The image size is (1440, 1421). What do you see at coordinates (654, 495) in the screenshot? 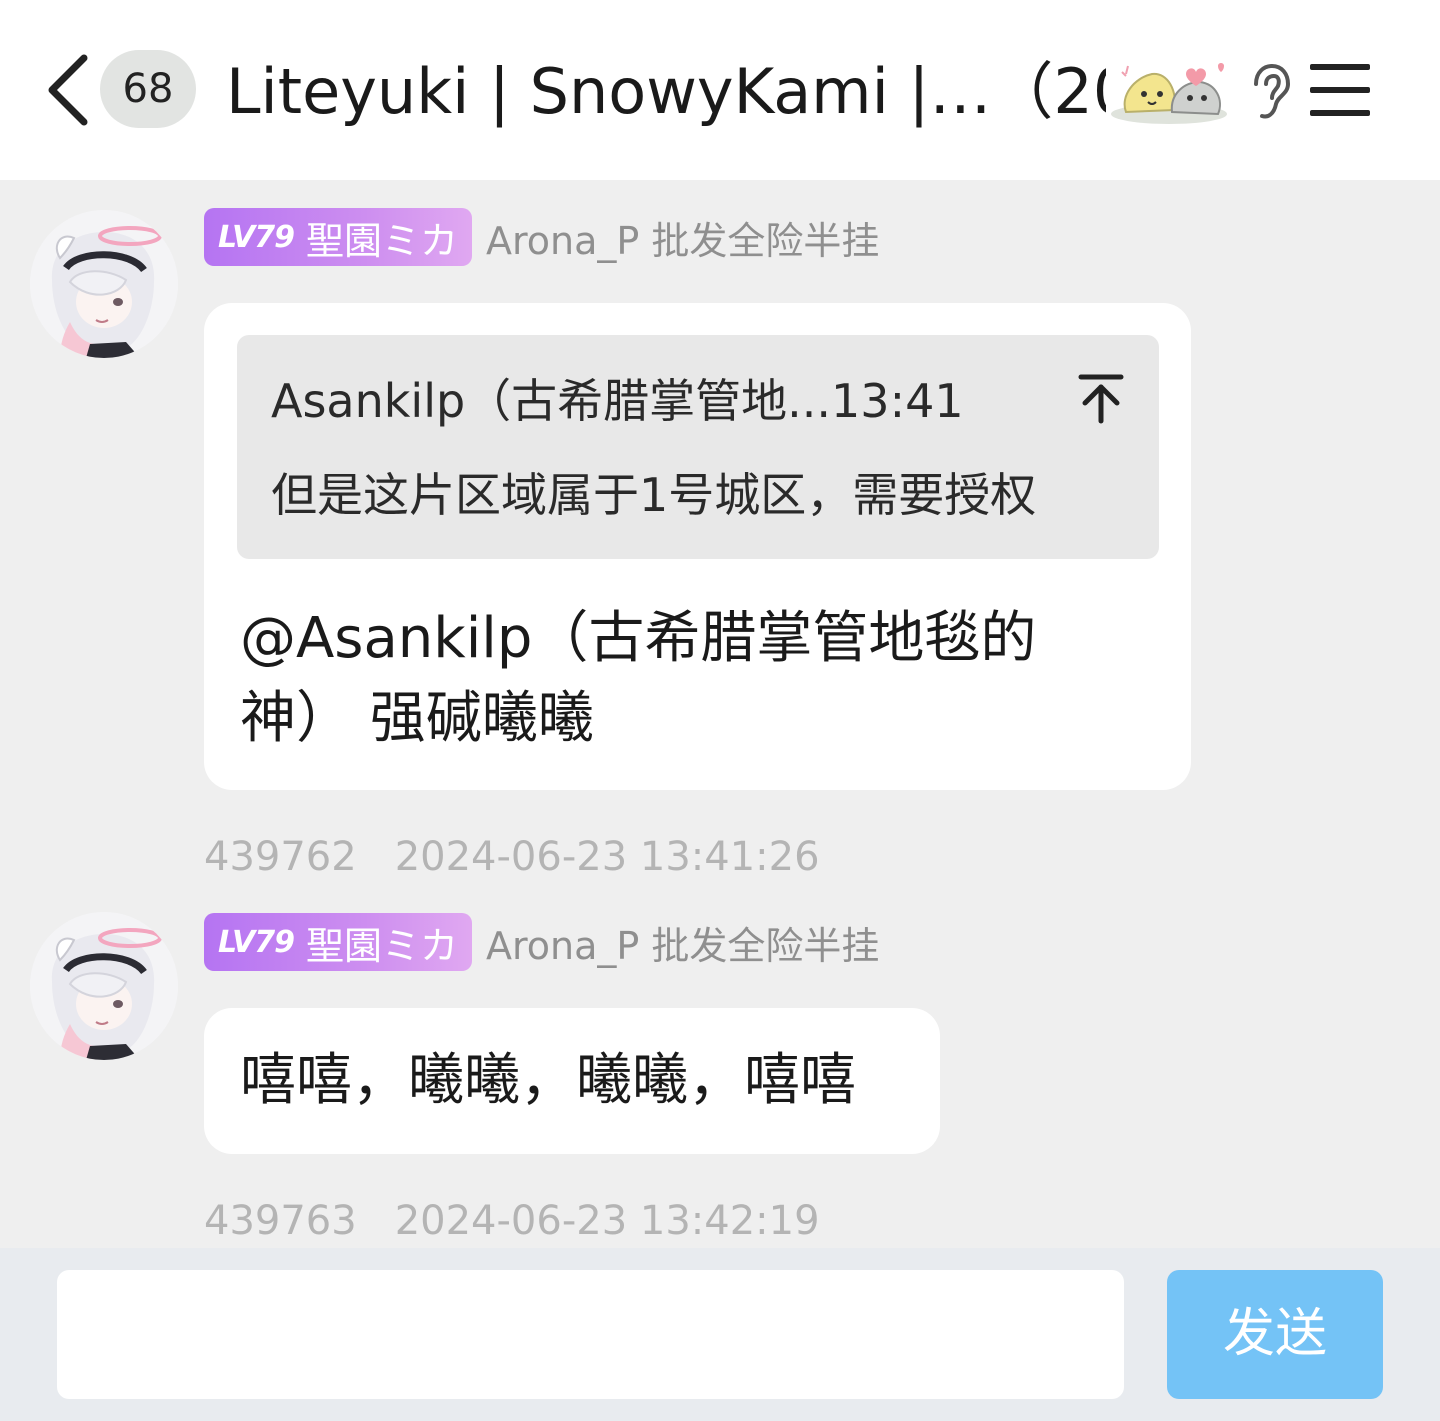
I see `quoted-text: 但是这片区域属于1号城区，需要授权` at bounding box center [654, 495].